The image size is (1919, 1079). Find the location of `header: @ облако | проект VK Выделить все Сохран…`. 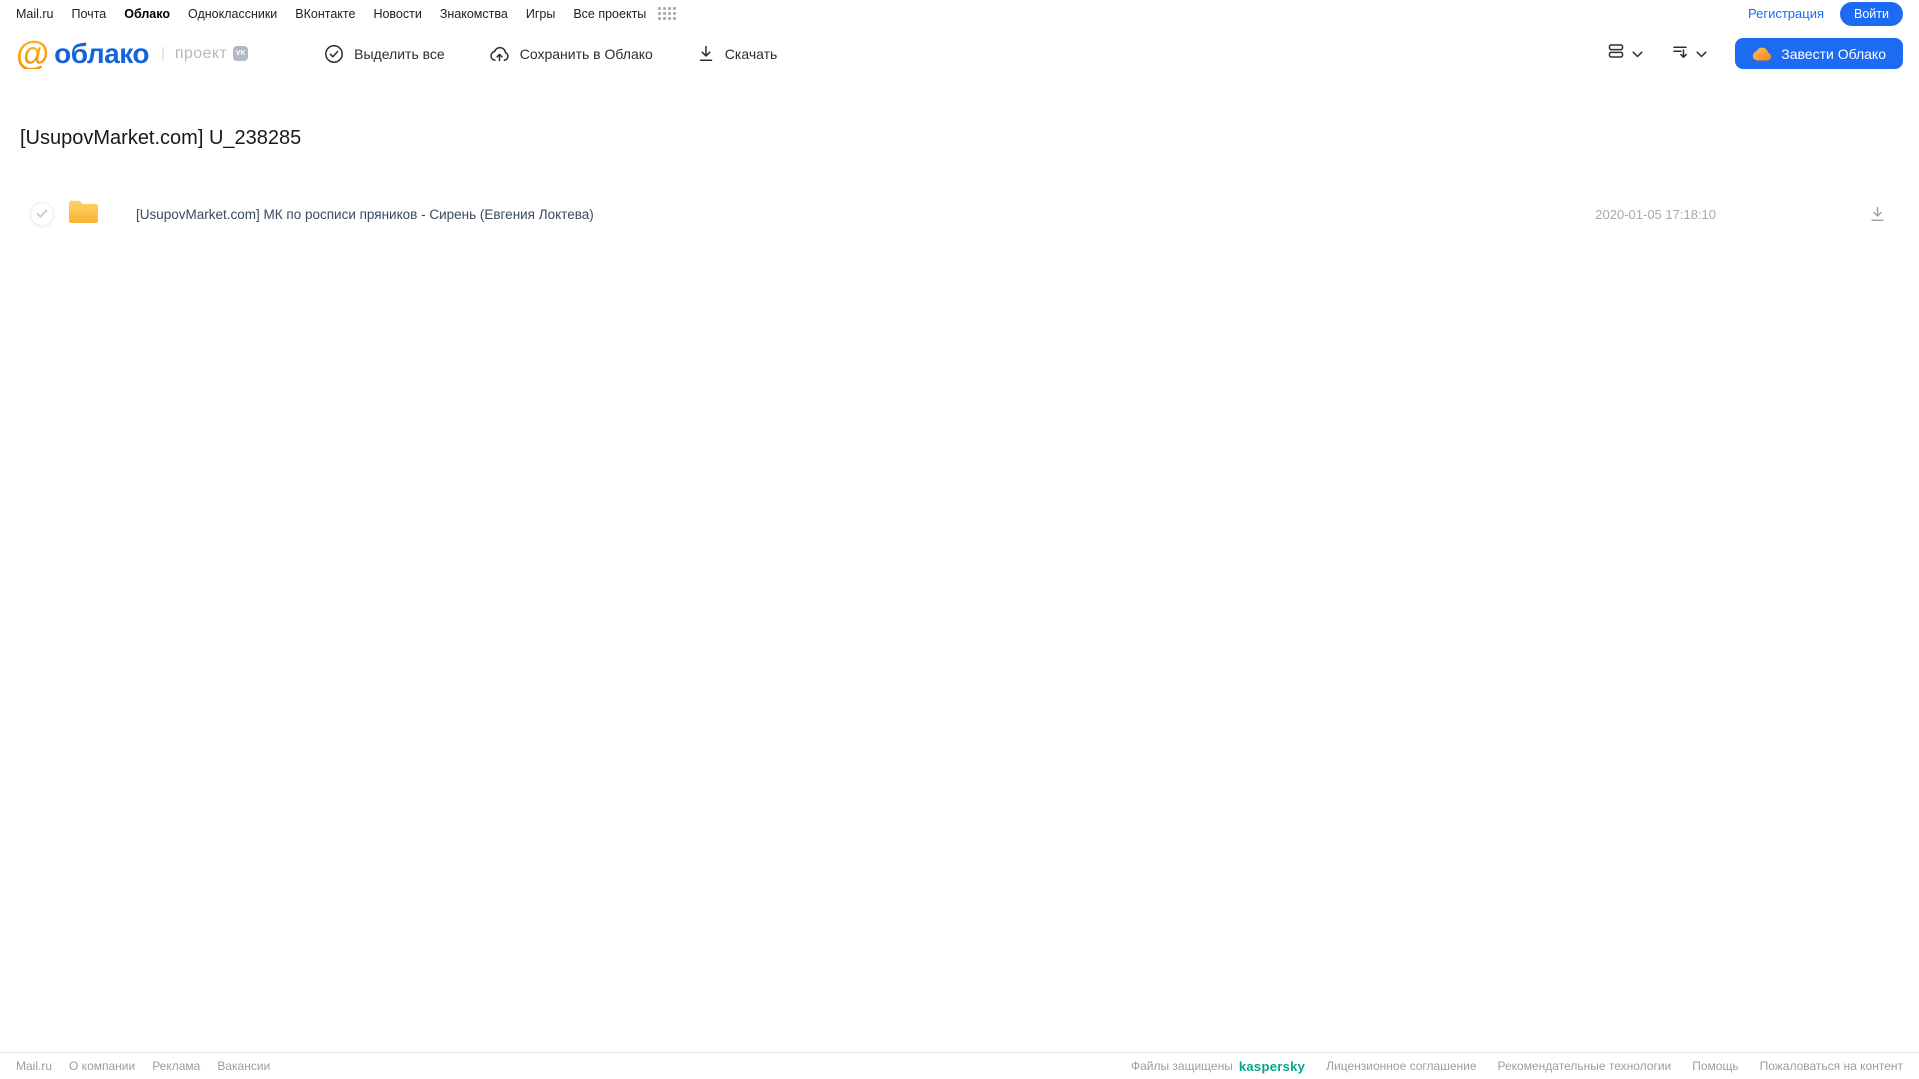

header: @ облако | проект VK Выделить все Сохран… is located at coordinates (959, 53).